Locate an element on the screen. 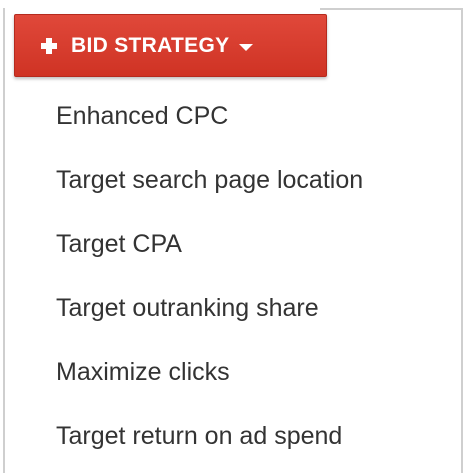  bid-strategy-button: BID STRATEGY is located at coordinates (170, 45).